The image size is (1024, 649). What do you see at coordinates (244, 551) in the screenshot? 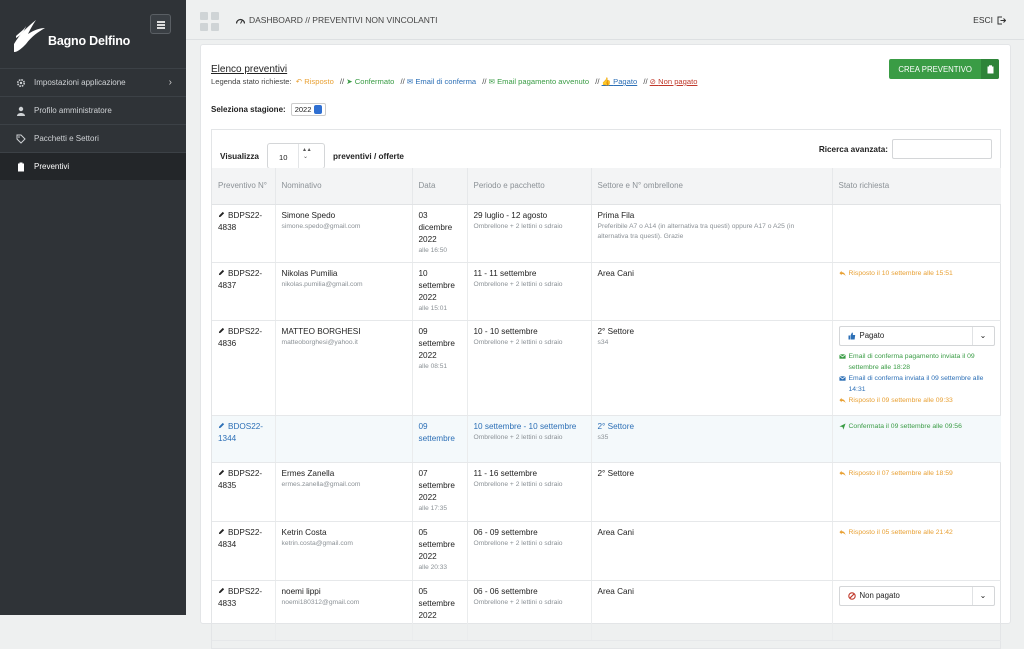
I see `quote-id-cell: BDPS22-4834` at bounding box center [244, 551].